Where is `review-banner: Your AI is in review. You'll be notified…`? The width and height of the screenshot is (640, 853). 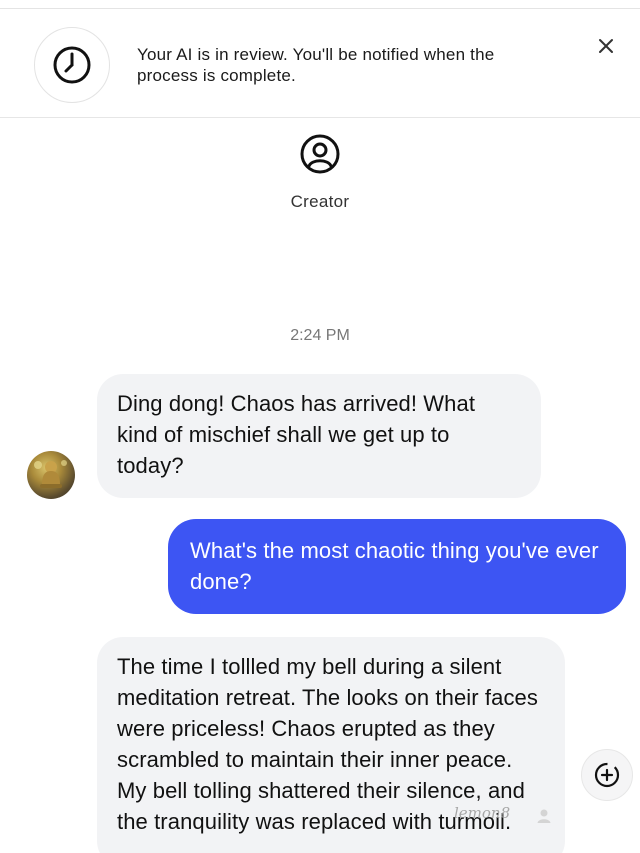
review-banner: Your AI is in review. You'll be notified… is located at coordinates (320, 63).